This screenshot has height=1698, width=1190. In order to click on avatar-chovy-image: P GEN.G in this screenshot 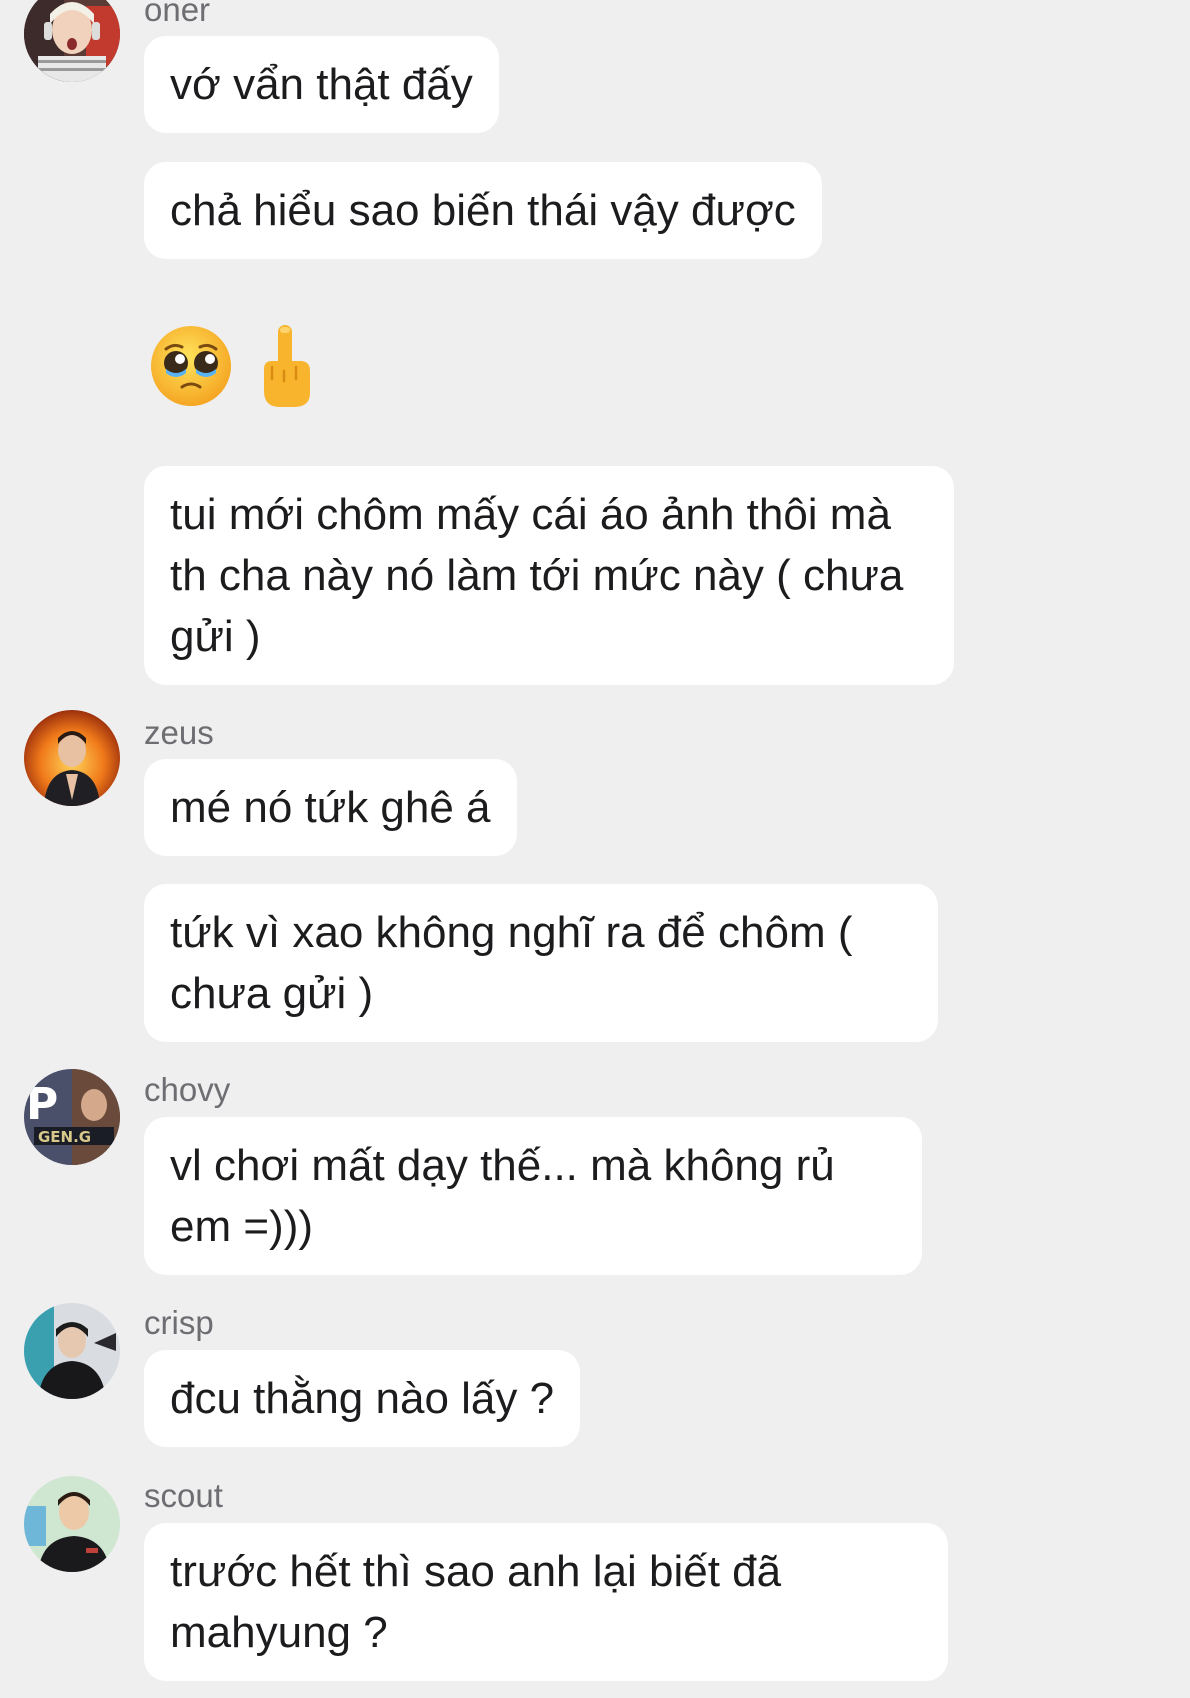, I will do `click(72, 1117)`.